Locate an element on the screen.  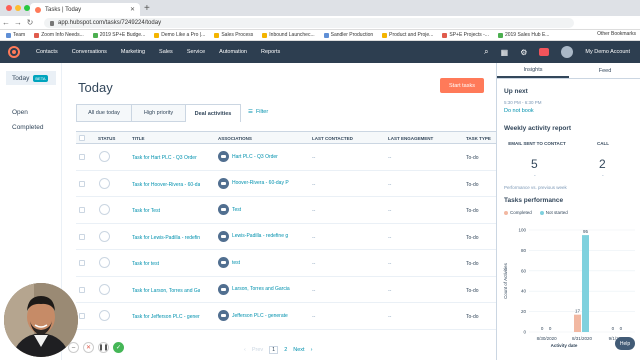
forward-icon: → is located at coordinates (18, 22).